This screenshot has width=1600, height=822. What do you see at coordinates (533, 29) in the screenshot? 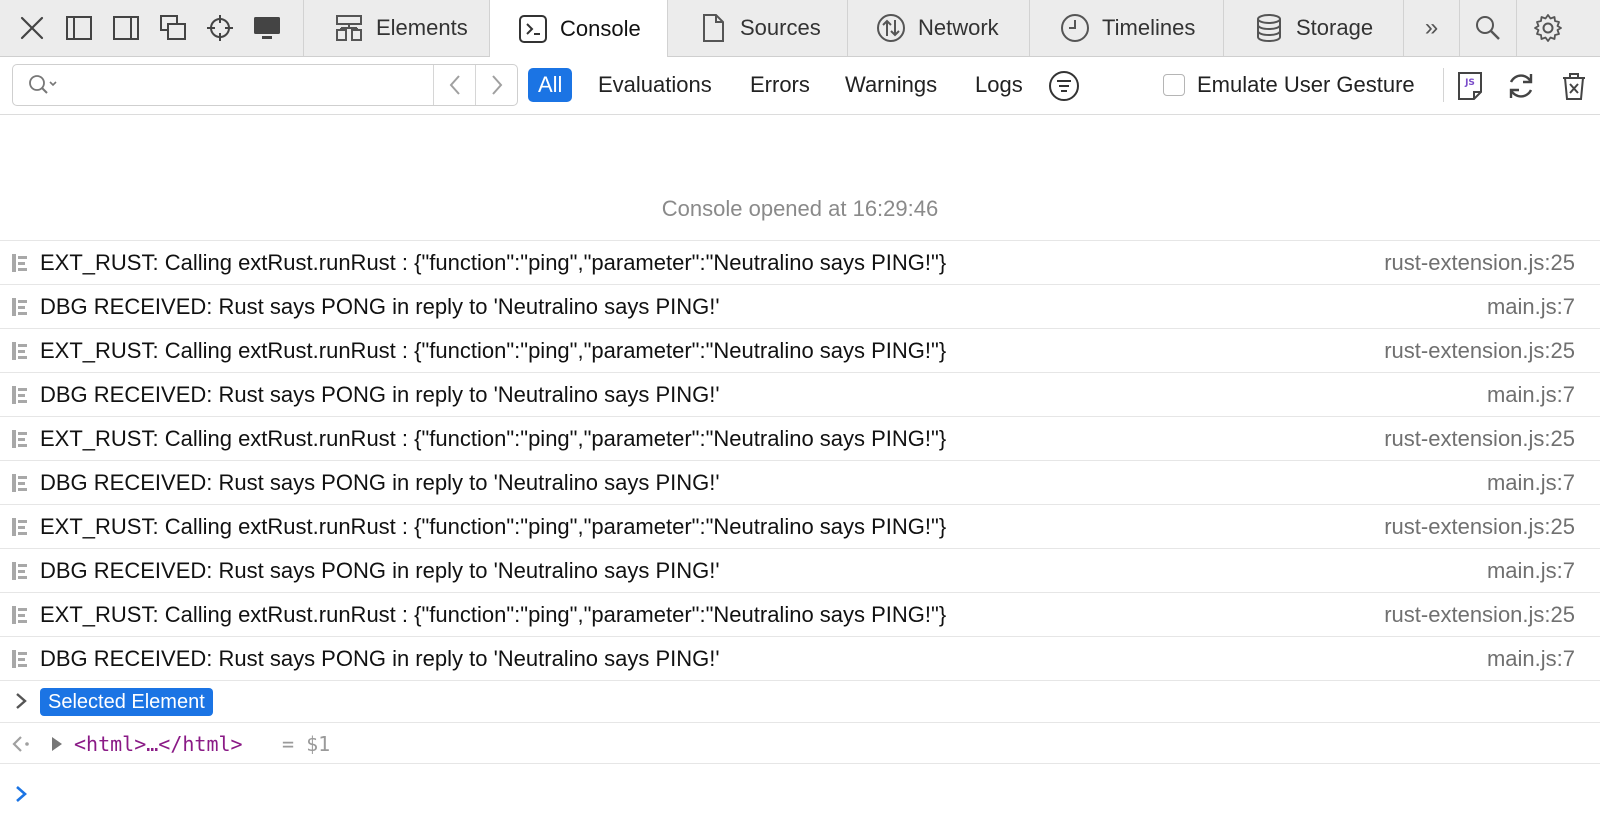
I see `console-icon` at bounding box center [533, 29].